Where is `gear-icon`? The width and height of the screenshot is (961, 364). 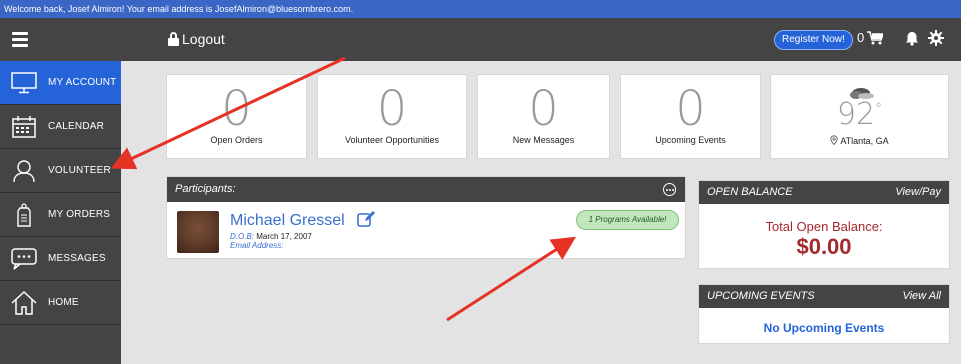
gear-icon is located at coordinates (936, 38).